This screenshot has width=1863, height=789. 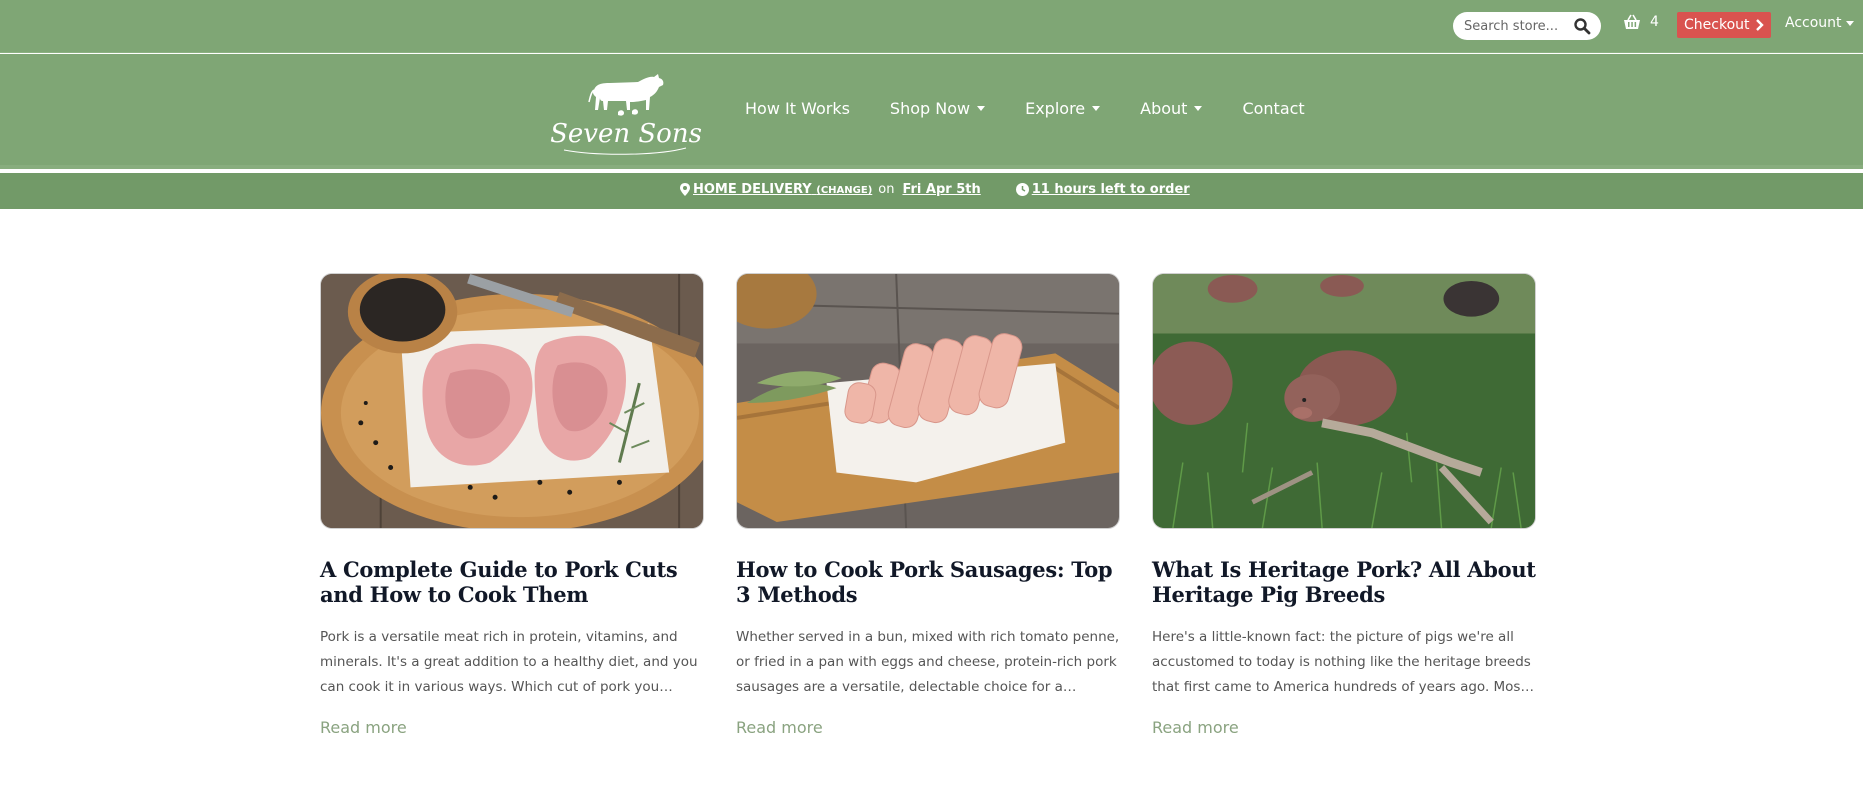 I want to click on top-utility-bar: 4 Checkout Account, so click(x=931, y=26).